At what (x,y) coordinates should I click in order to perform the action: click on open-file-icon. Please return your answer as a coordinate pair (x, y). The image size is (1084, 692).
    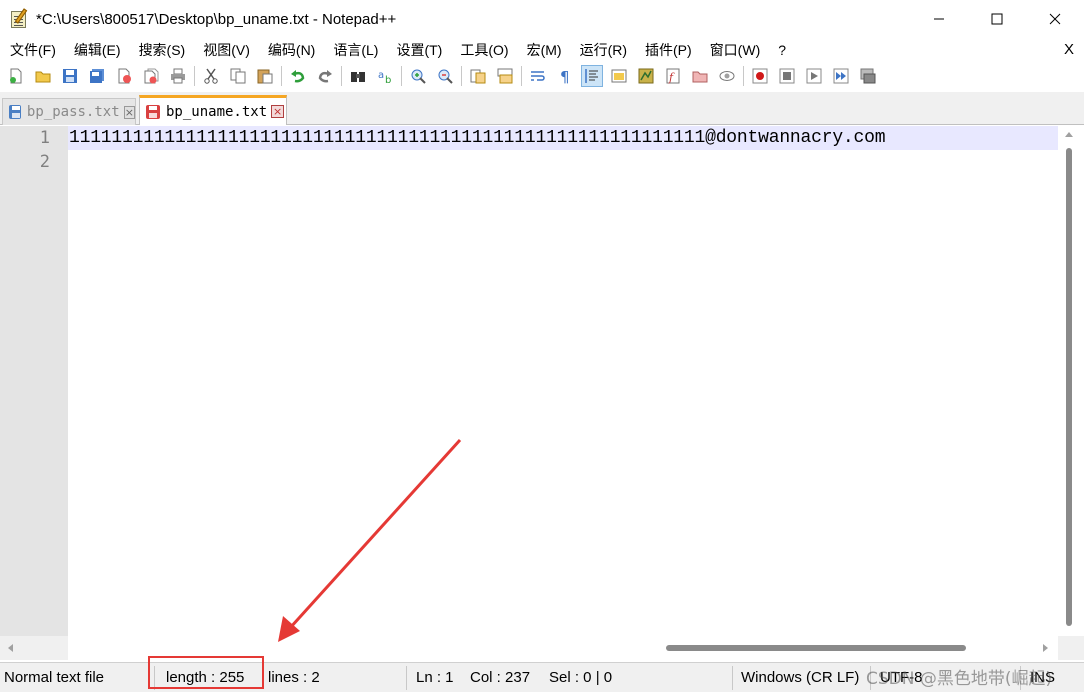
    Looking at the image, I should click on (43, 77).